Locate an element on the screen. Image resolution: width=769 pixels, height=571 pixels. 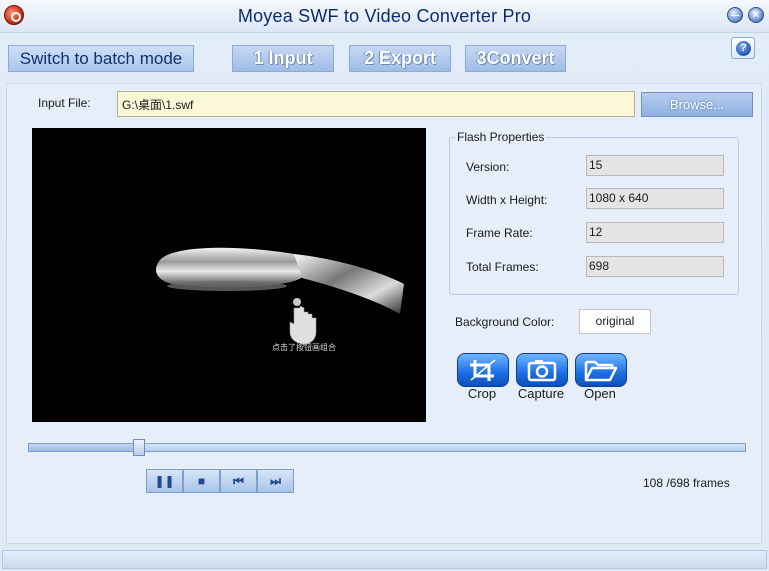
title-bar: Moyea SWF to Video Converter Pro — ✕ is located at coordinates (384, 16).